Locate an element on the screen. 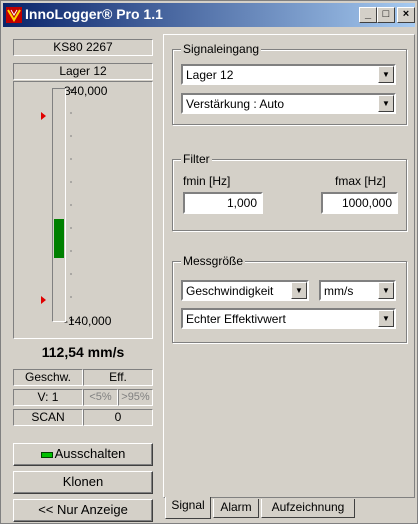  range-low-indicator: <5% is located at coordinates (100, 397).